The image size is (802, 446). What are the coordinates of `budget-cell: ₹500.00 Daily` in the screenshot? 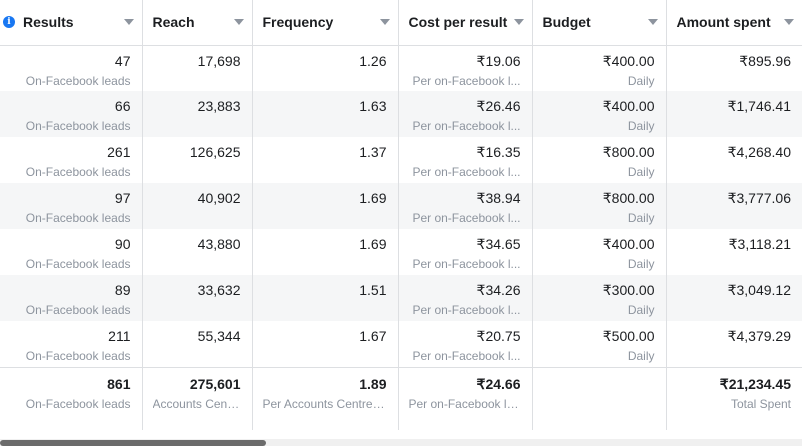 It's located at (599, 344).